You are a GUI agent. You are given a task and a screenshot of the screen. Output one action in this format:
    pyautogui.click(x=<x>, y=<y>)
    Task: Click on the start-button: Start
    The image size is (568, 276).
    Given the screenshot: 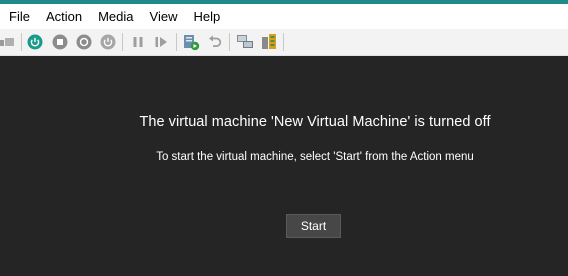 What is the action you would take?
    pyautogui.click(x=313, y=226)
    